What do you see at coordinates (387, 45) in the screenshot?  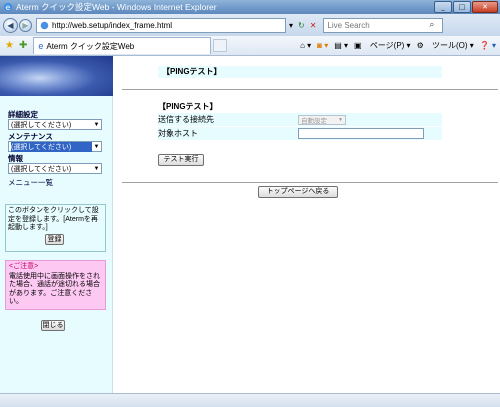 I see `page-menu-label: ページ(P)` at bounding box center [387, 45].